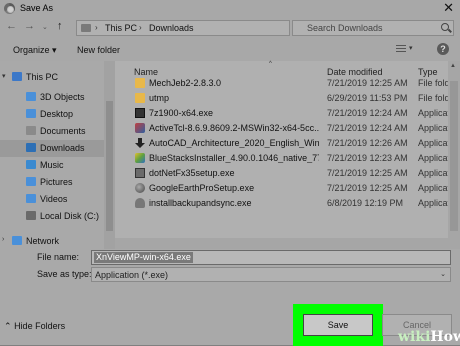  I want to click on pictures-icon, so click(31, 181).